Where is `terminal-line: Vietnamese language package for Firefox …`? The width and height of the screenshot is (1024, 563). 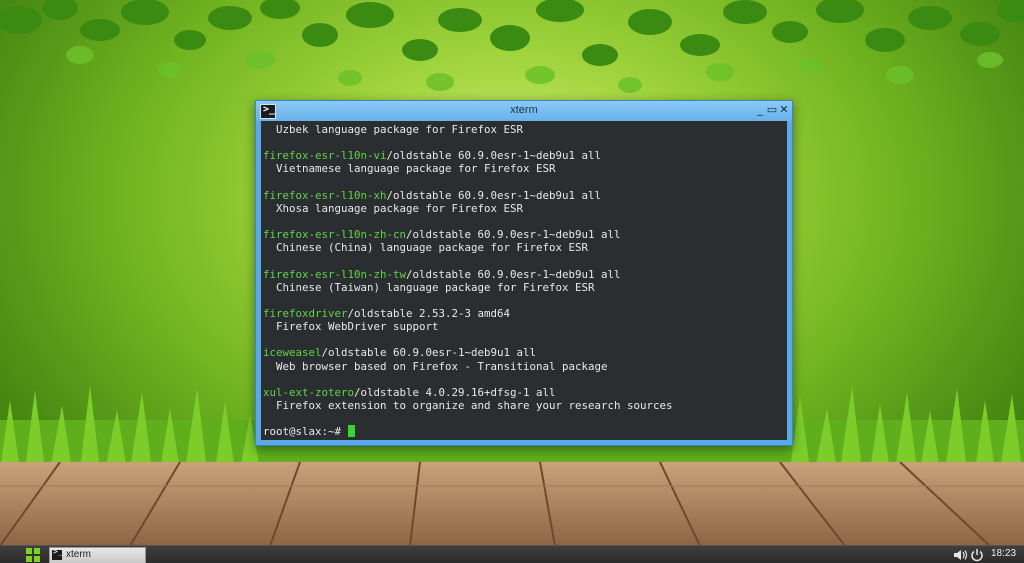 terminal-line: Vietnamese language package for Firefox … is located at coordinates (523, 168).